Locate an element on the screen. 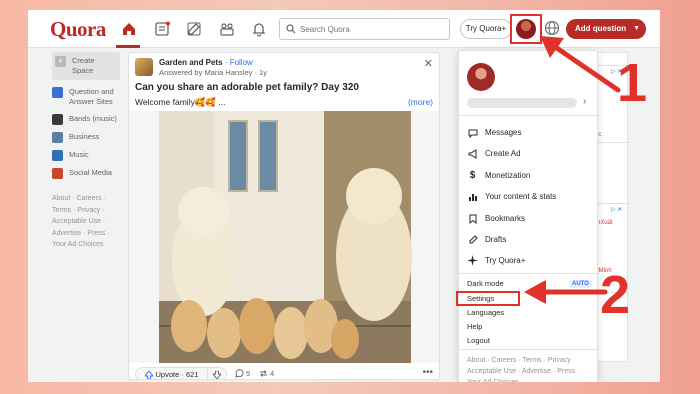 The image size is (700, 394). menu-item-help: Help is located at coordinates (474, 326).